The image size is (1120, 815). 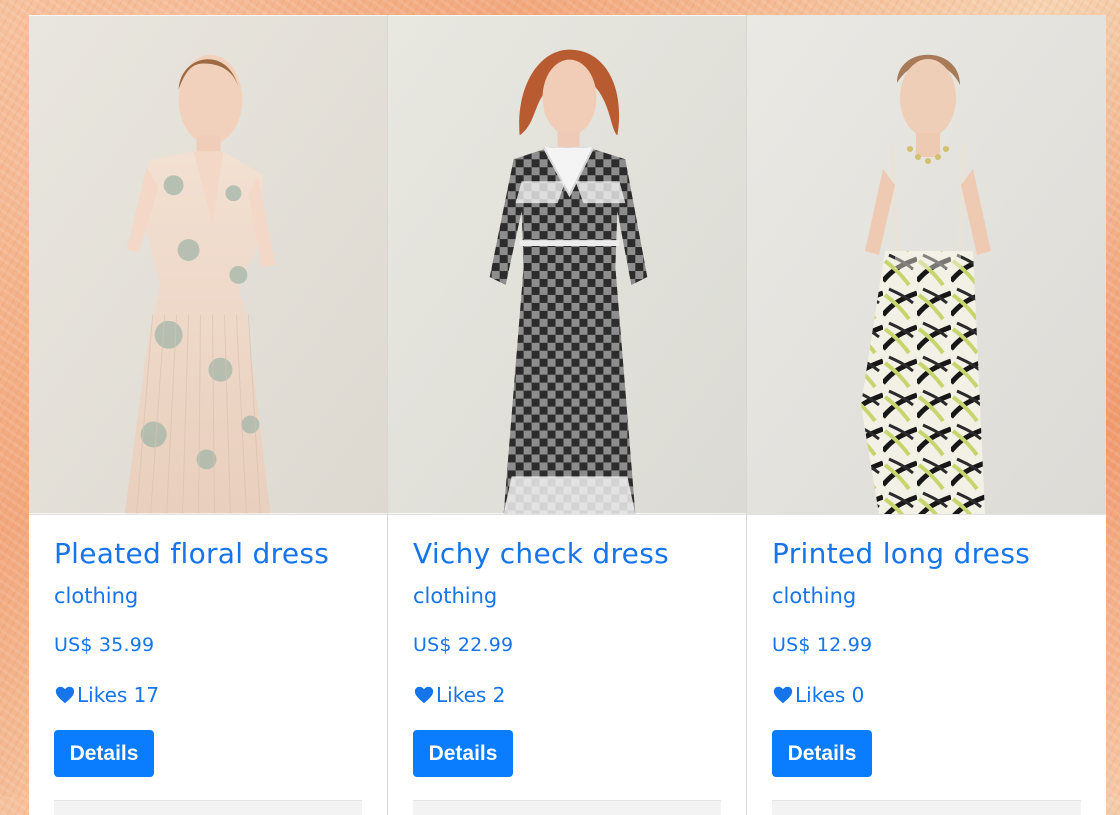 I want to click on product-title: Vichy check dress, so click(x=567, y=554).